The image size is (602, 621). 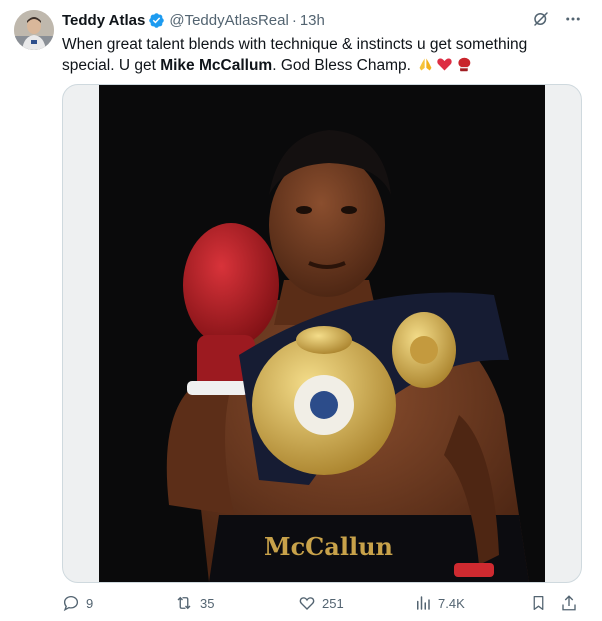 I want to click on reply-count: 9, so click(x=90, y=603).